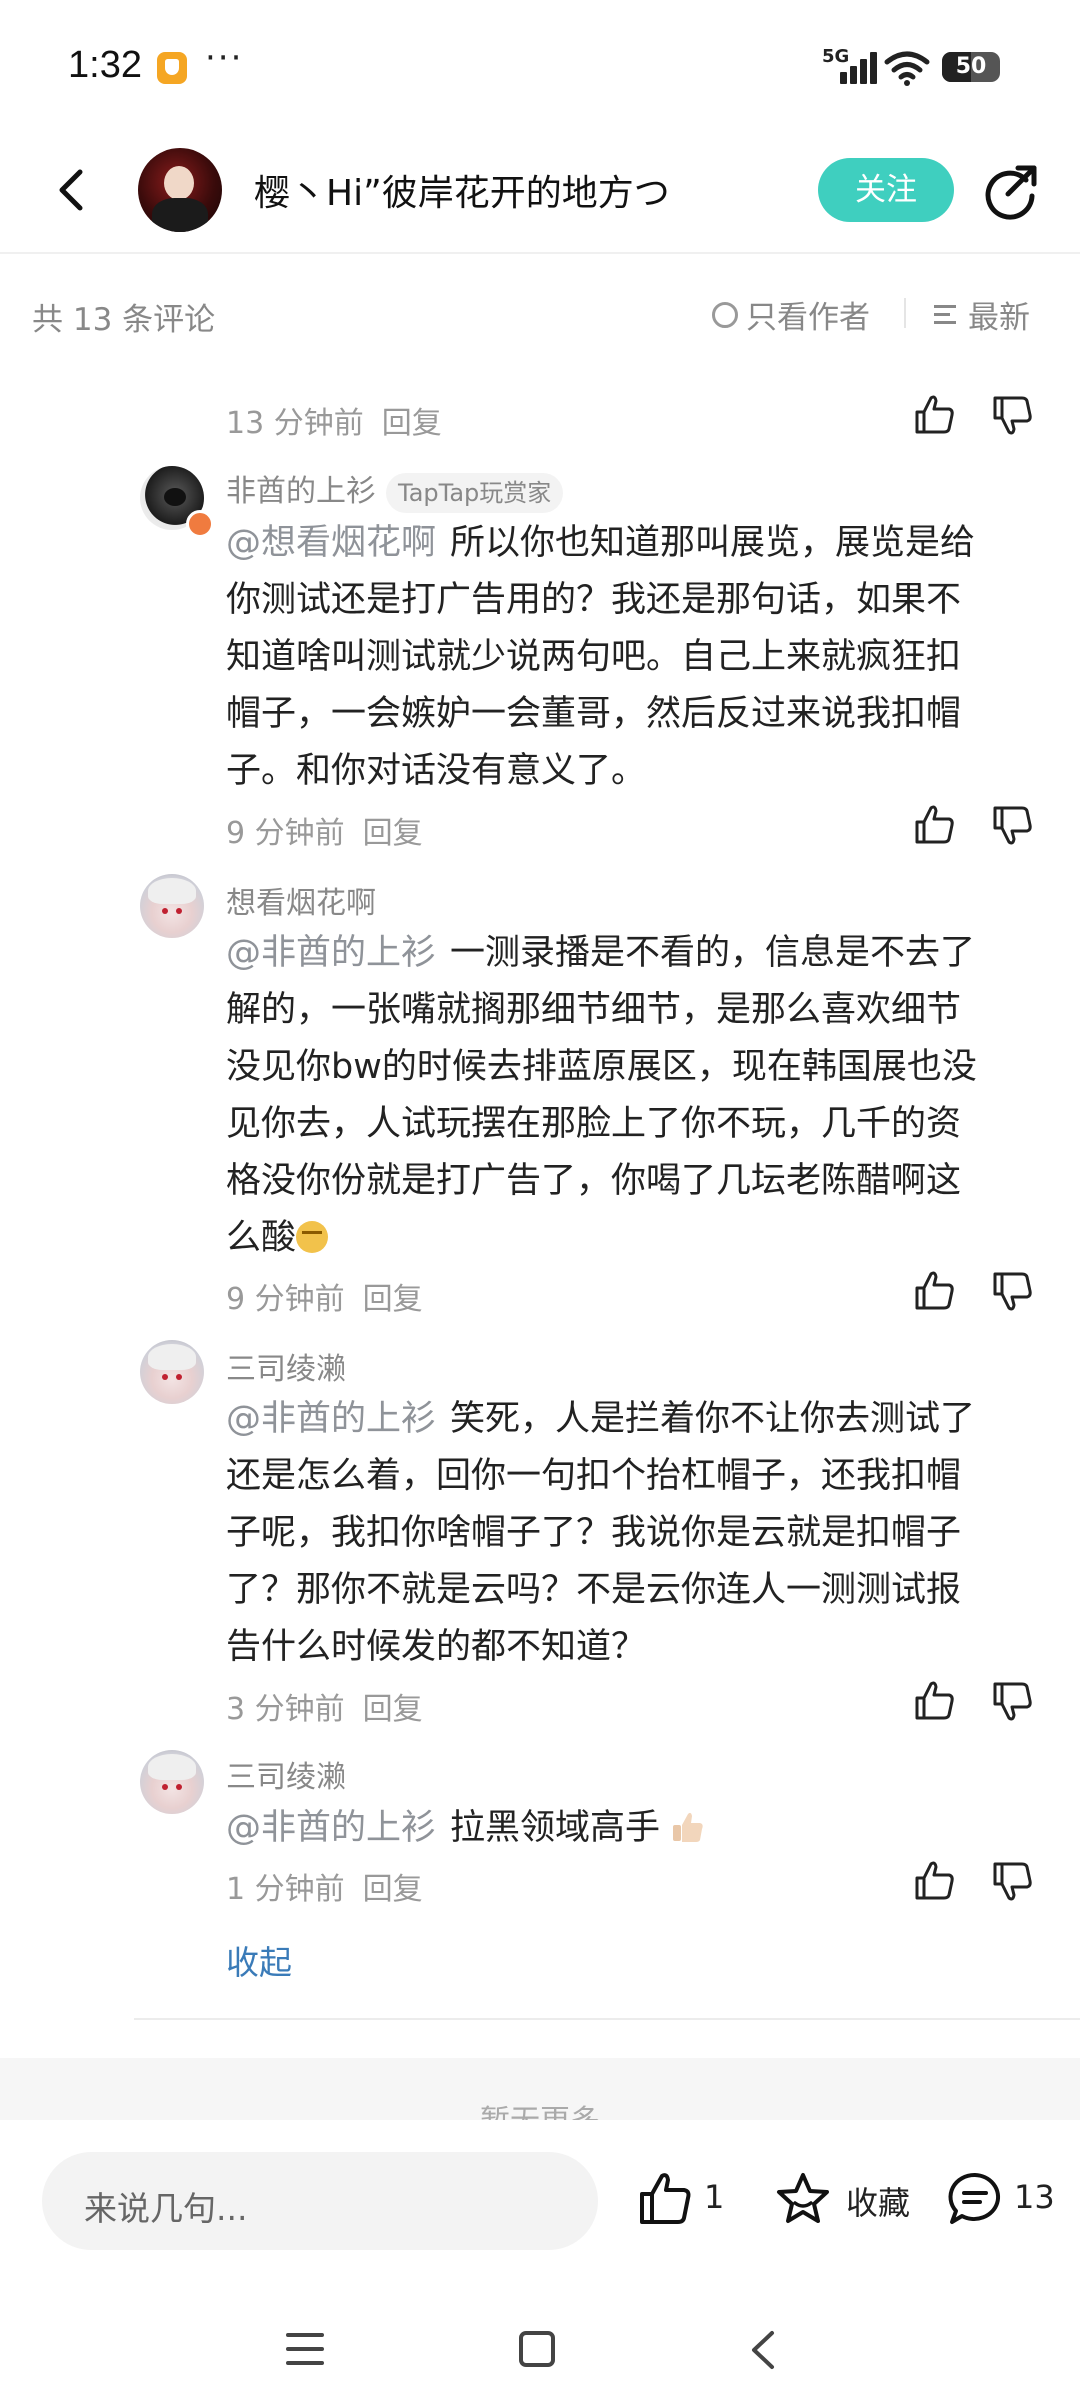 The width and height of the screenshot is (1080, 2400). I want to click on sort-label: 最新, so click(999, 318).